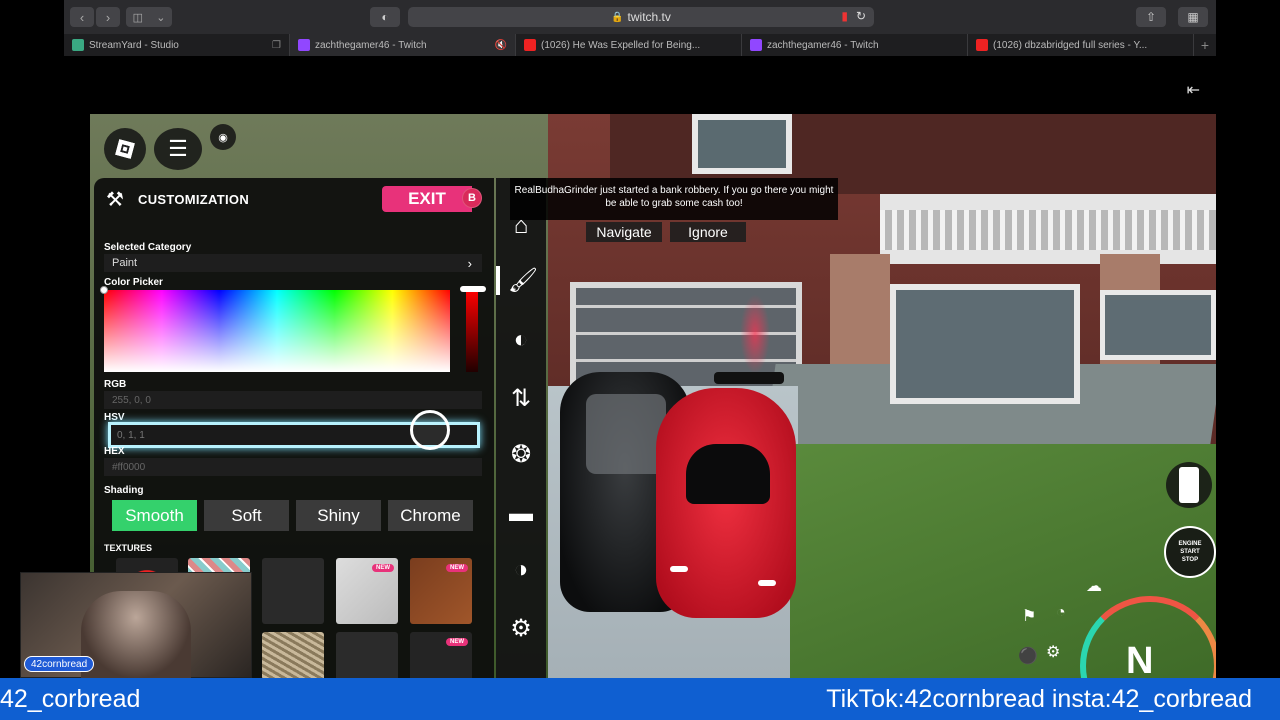 This screenshot has width=1280, height=720. What do you see at coordinates (114, 451) in the screenshot?
I see `hex-label: HEX` at bounding box center [114, 451].